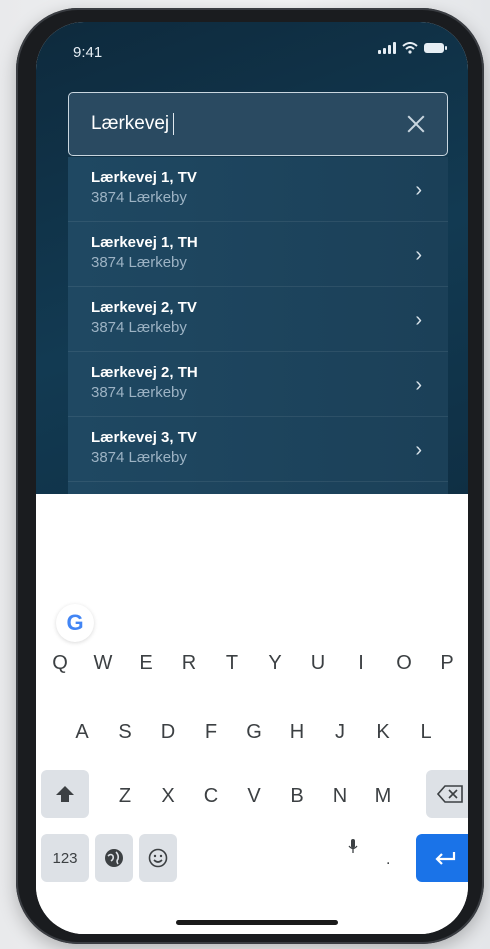  I want to click on search-input: Lærkevej, so click(258, 124).